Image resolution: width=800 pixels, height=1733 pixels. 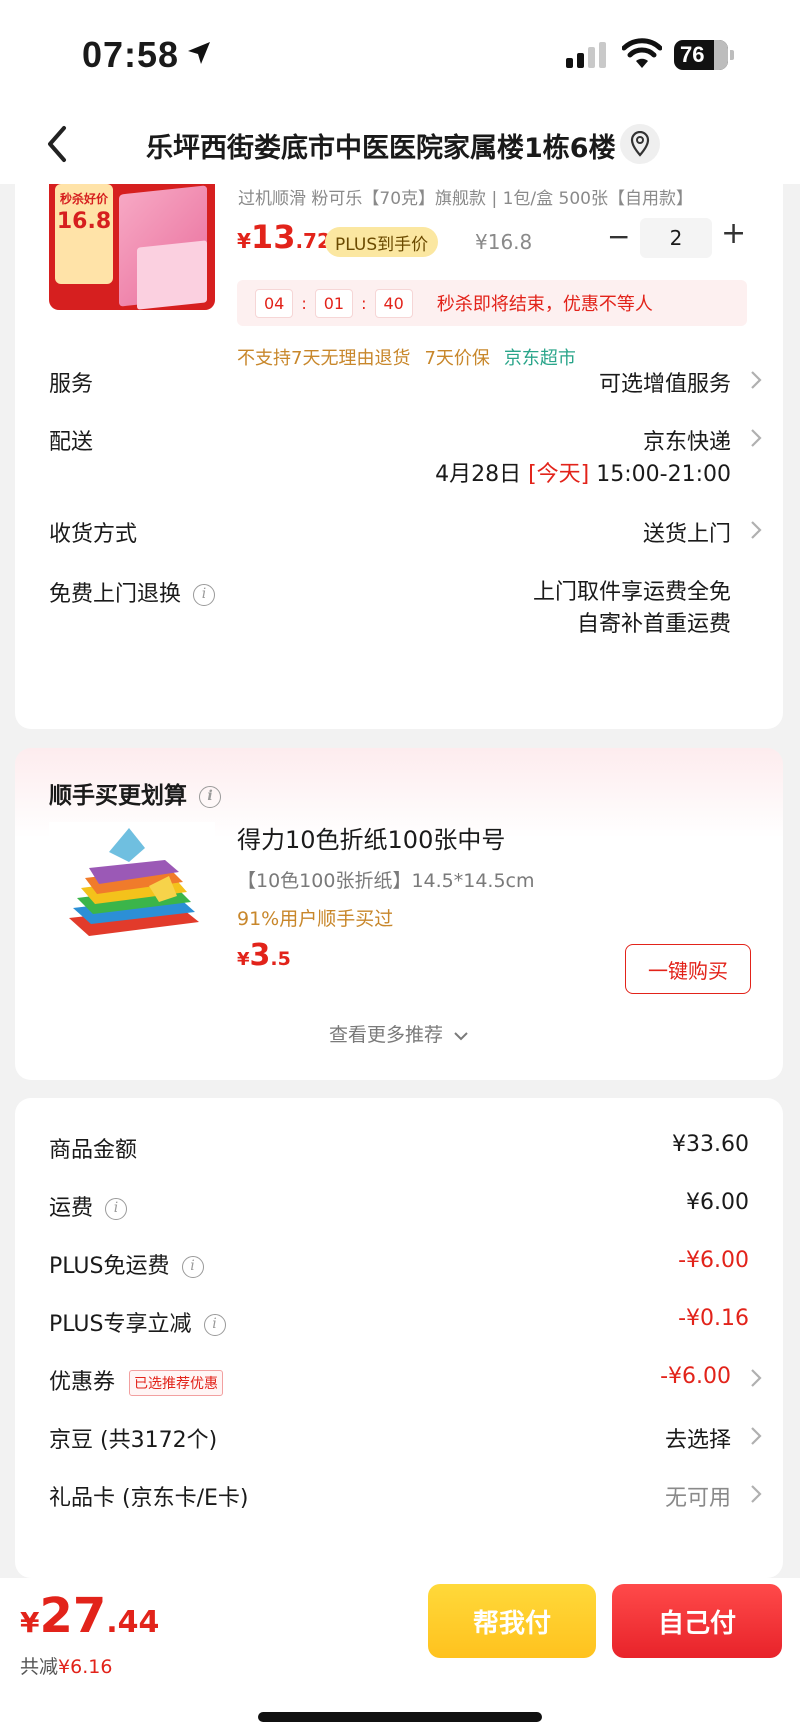 What do you see at coordinates (393, 303) in the screenshot?
I see `countdown-seconds: 40` at bounding box center [393, 303].